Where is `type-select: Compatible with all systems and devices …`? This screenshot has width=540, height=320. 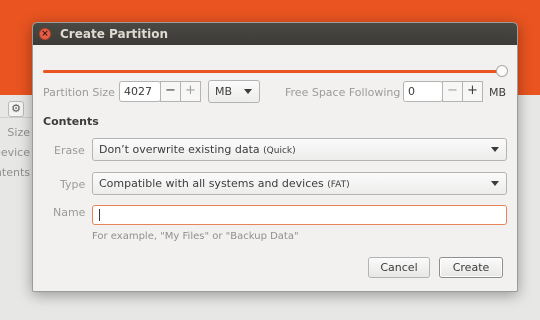
type-select: Compatible with all systems and devices … is located at coordinates (299, 183).